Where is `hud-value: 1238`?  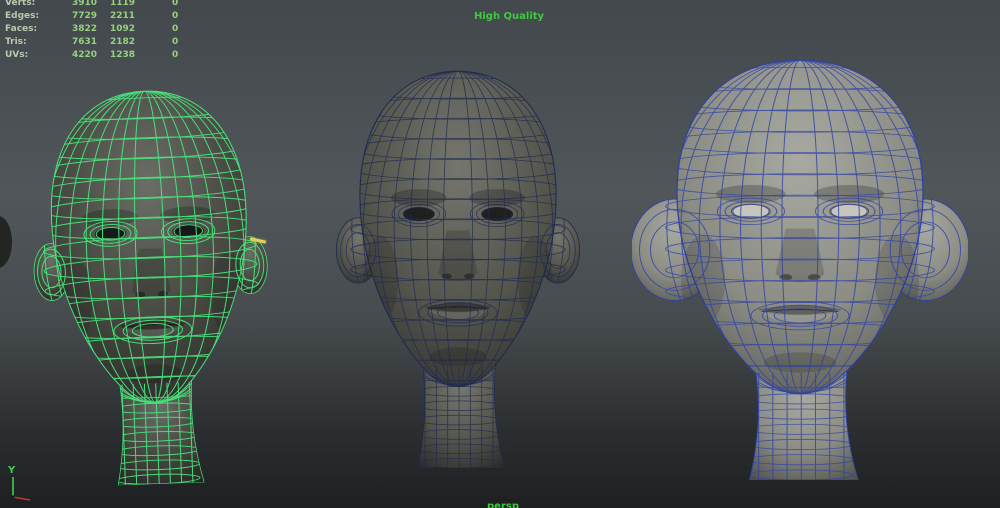
hud-value: 1238 is located at coordinates (123, 55).